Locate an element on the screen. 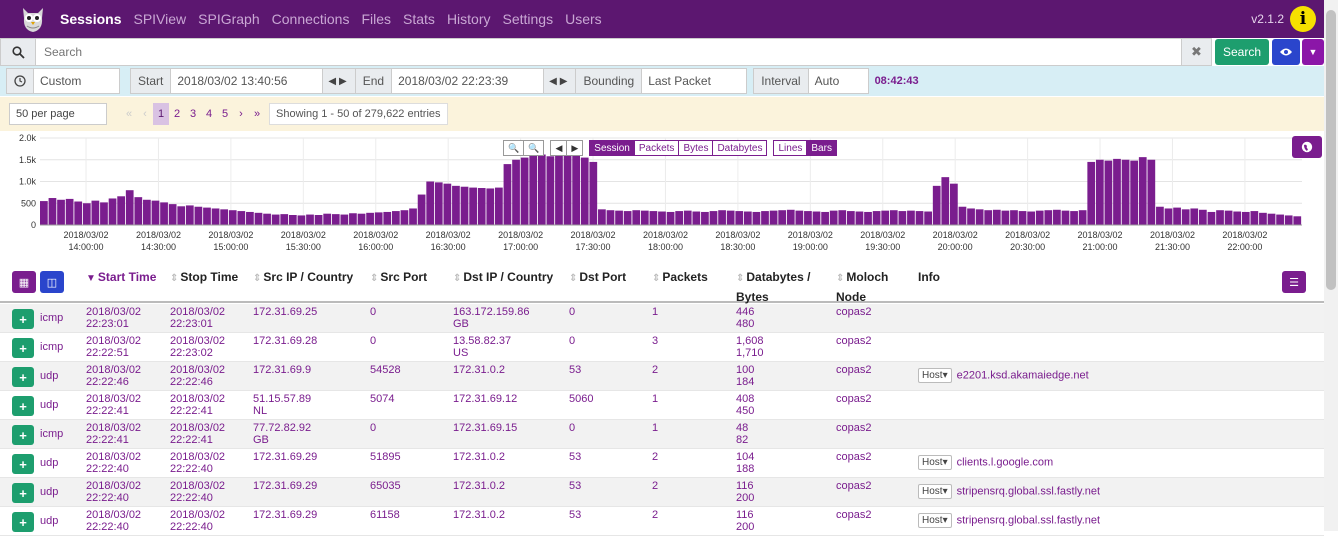  last-page-icon: » is located at coordinates (257, 114).